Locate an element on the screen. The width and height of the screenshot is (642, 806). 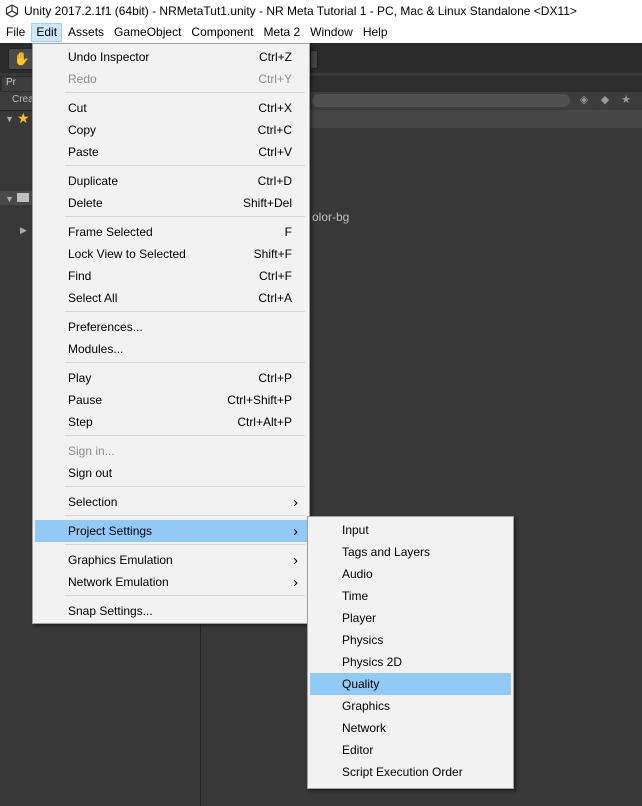
menu-item-network-emulation: Network Emulation › is located at coordinates (171, 582).